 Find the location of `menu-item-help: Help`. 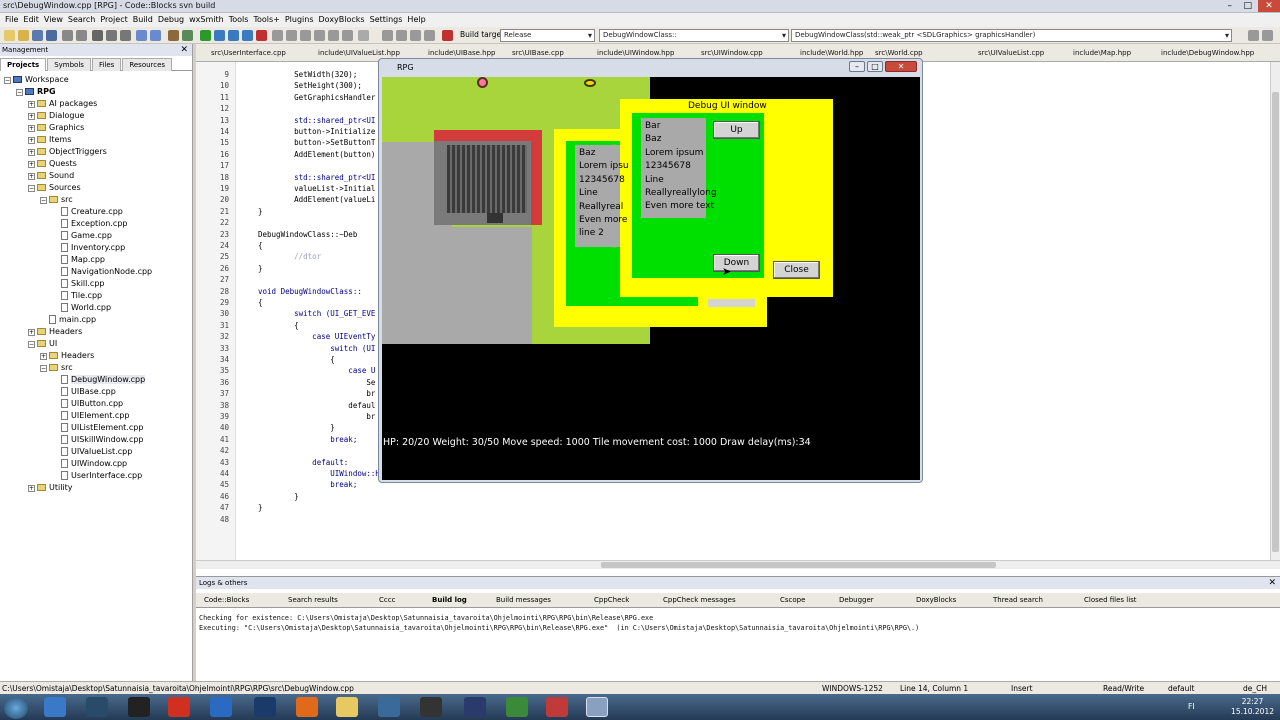

menu-item-help: Help is located at coordinates (416, 20).